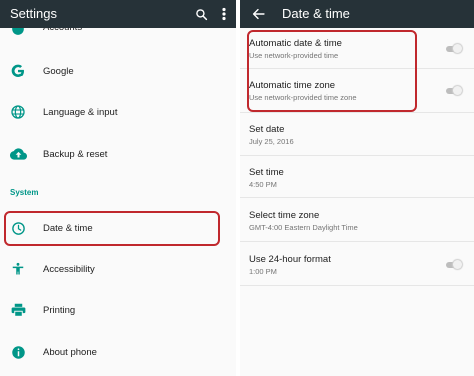 Image resolution: width=474 pixels, height=376 pixels. What do you see at coordinates (271, 141) in the screenshot?
I see `setting-summary: July 25, 2016` at bounding box center [271, 141].